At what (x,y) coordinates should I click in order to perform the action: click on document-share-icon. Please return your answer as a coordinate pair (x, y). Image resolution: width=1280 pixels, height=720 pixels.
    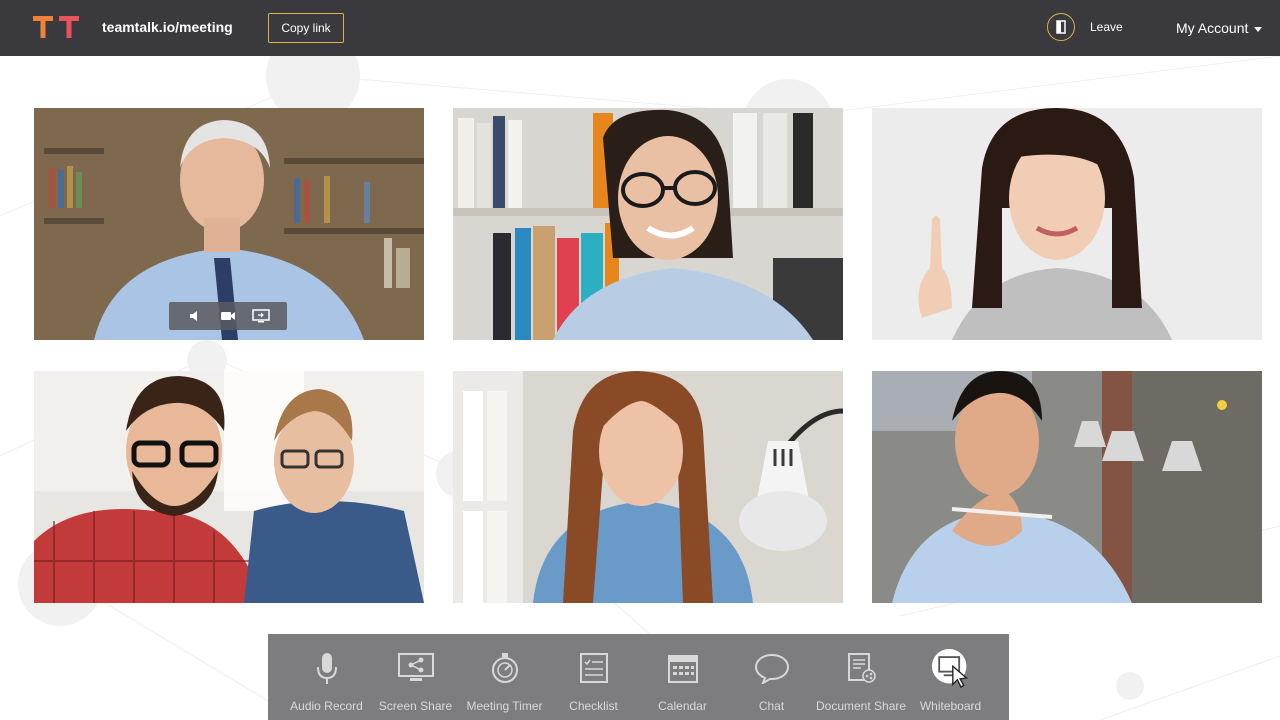
    Looking at the image, I should click on (861, 668).